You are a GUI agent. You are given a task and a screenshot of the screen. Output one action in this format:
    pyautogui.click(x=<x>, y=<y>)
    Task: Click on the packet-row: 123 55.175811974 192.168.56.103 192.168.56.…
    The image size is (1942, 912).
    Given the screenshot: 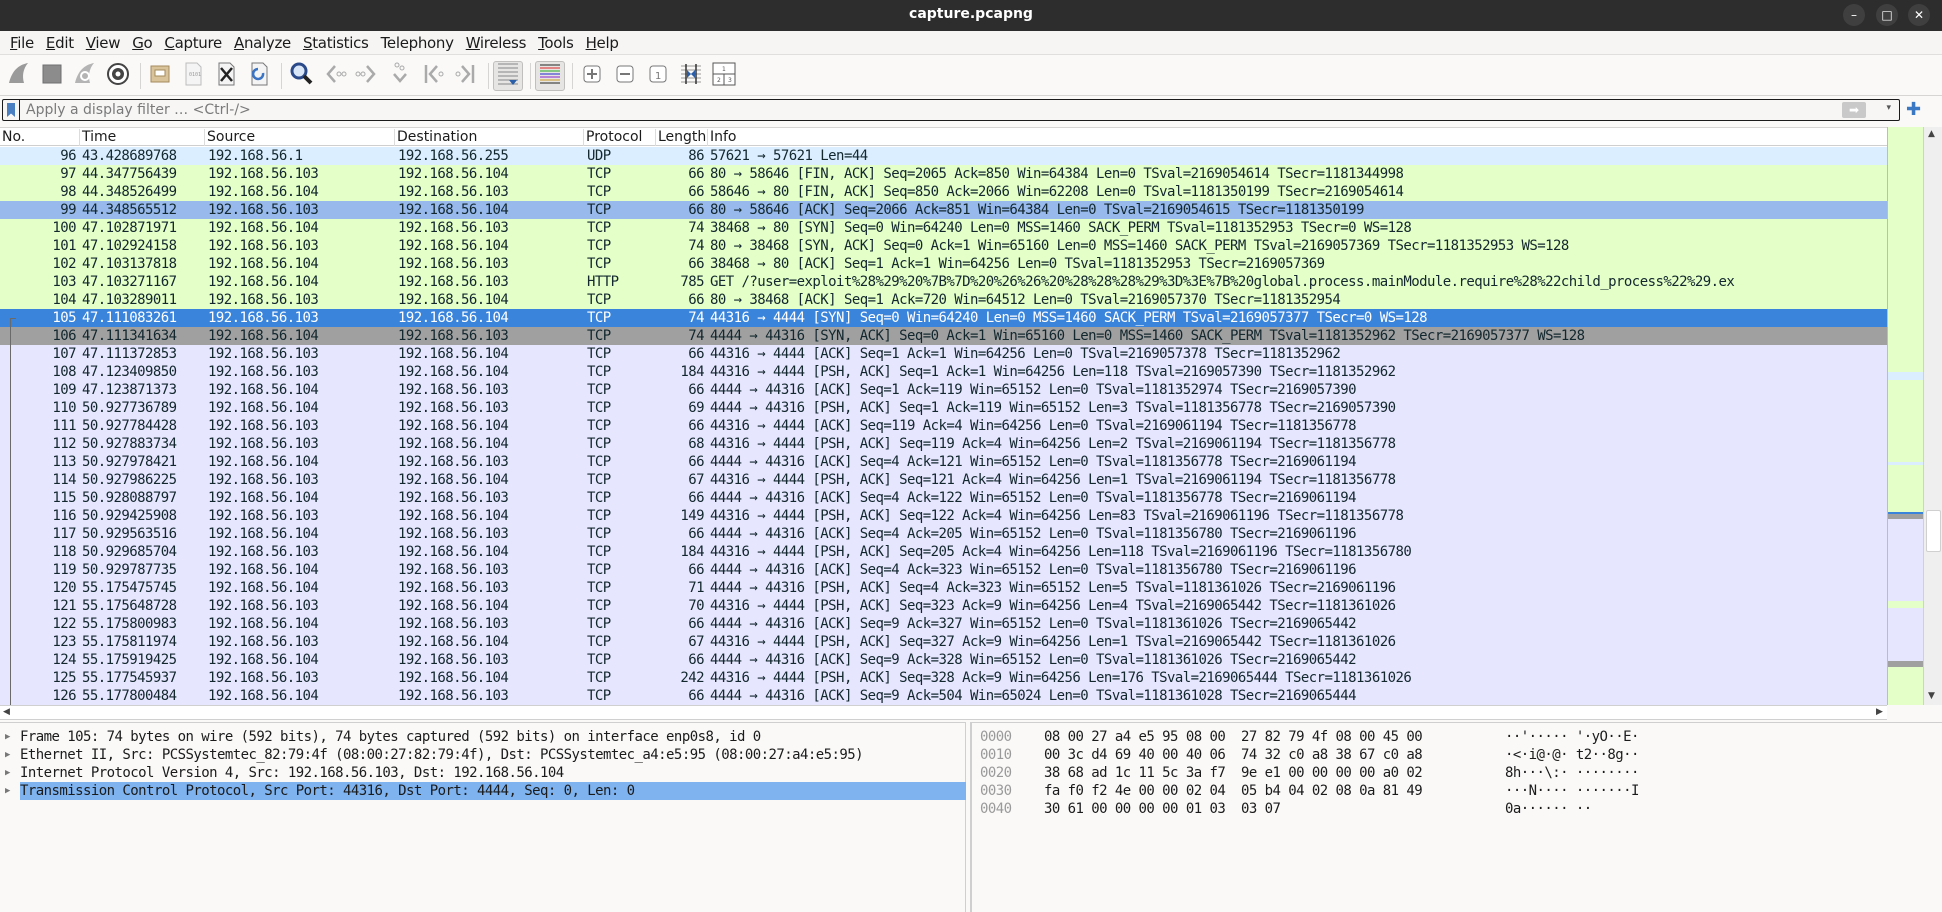 What is the action you would take?
    pyautogui.click(x=943, y=642)
    